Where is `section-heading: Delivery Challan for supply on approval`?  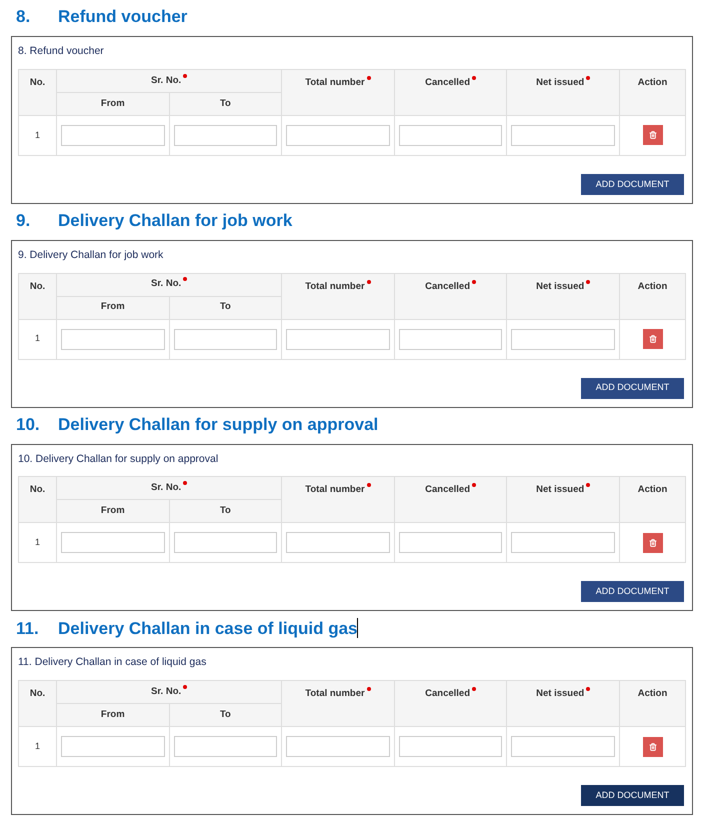 section-heading: Delivery Challan for supply on approval is located at coordinates (218, 425).